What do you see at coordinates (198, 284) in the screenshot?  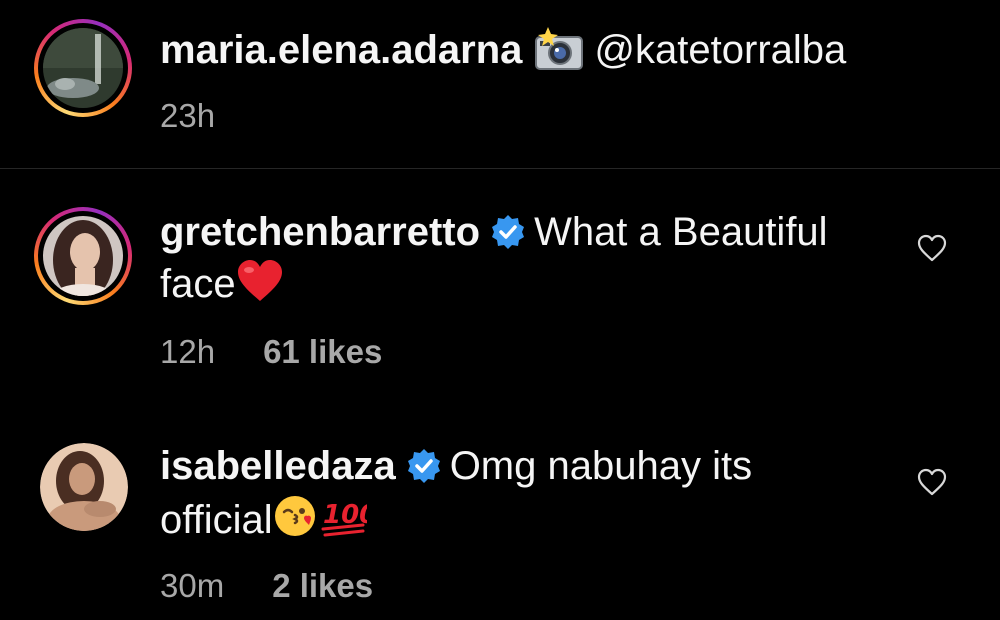 I see `comment-text-line2: face` at bounding box center [198, 284].